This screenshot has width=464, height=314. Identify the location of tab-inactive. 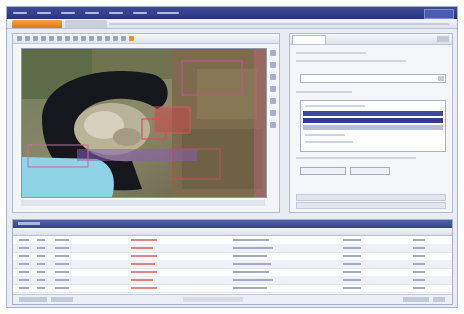
(86, 24).